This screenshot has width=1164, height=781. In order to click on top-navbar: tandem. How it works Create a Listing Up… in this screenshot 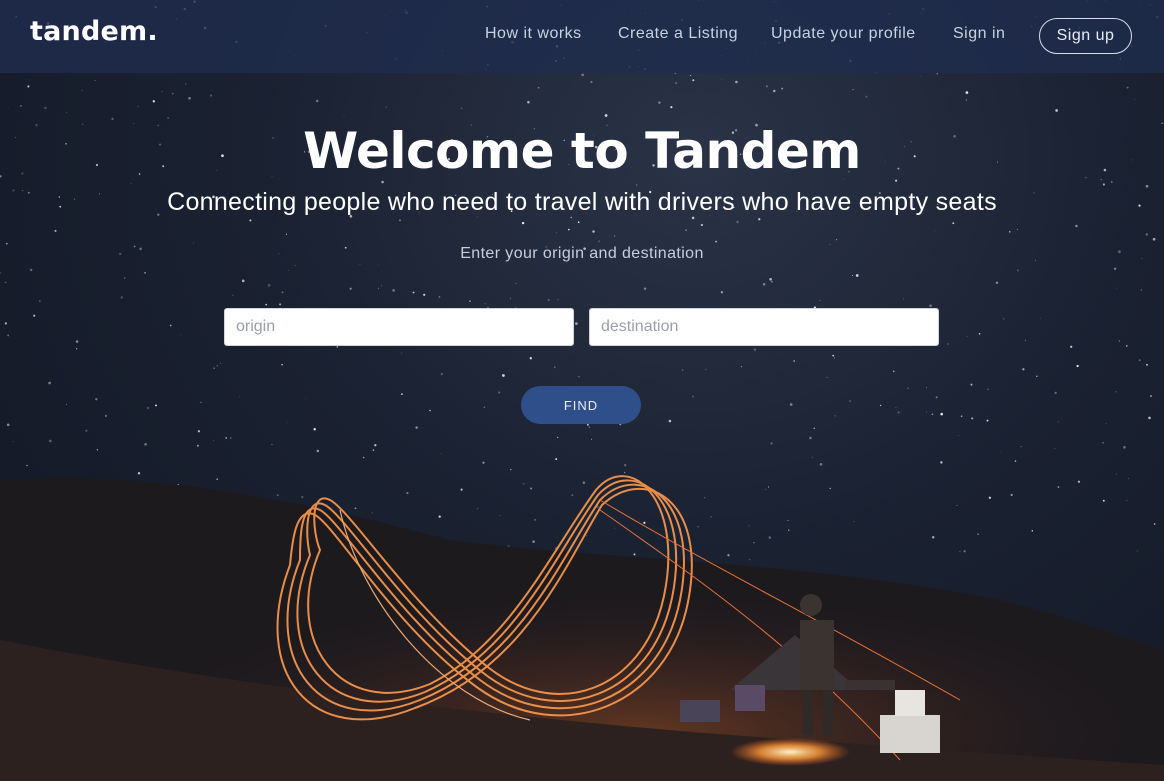, I will do `click(582, 36)`.